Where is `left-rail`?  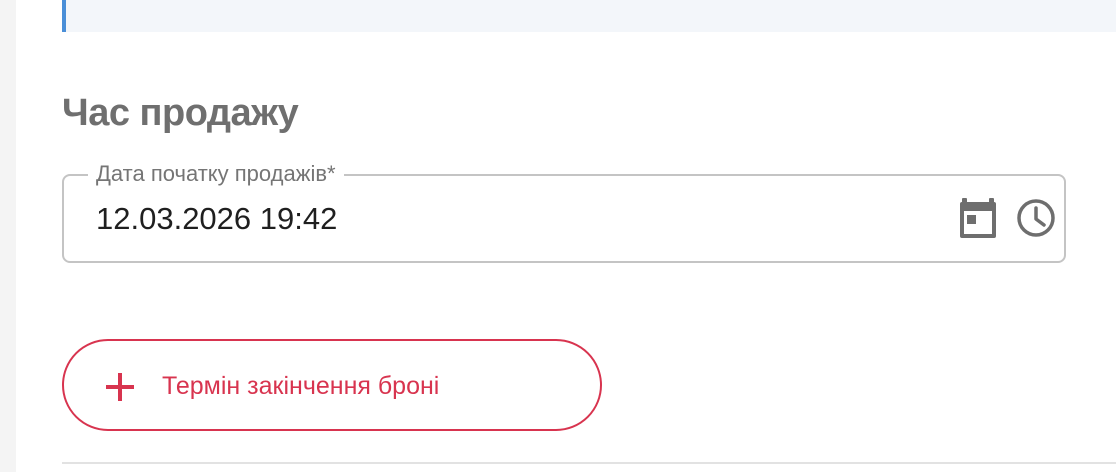
left-rail is located at coordinates (8, 236).